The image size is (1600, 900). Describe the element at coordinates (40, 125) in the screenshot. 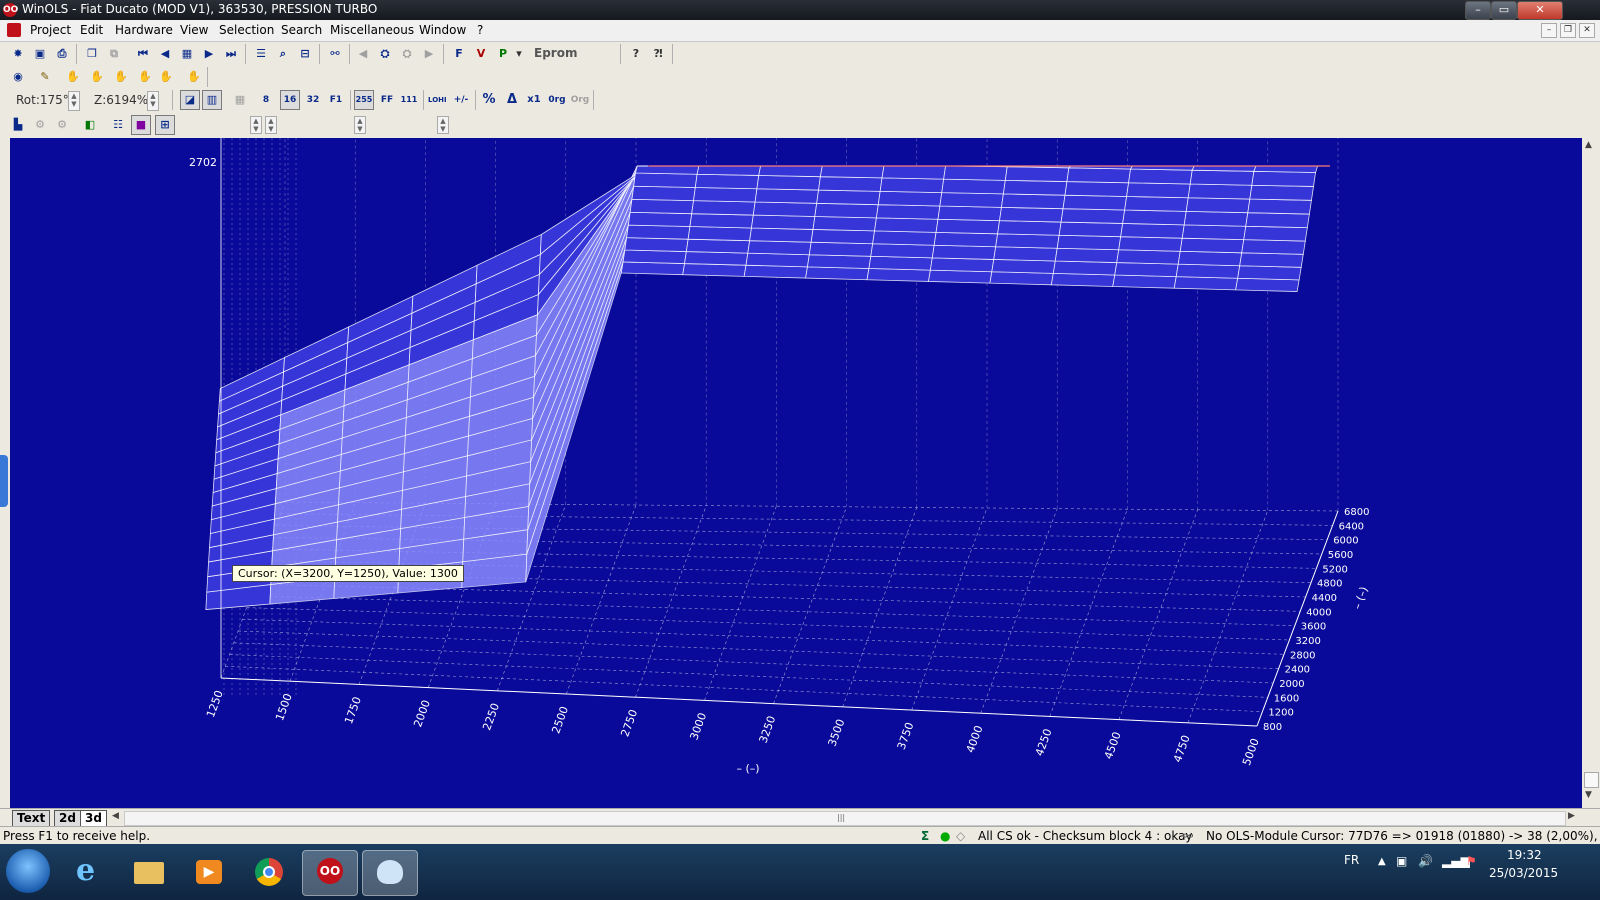

I see `settings-icon: ⚙` at that location.